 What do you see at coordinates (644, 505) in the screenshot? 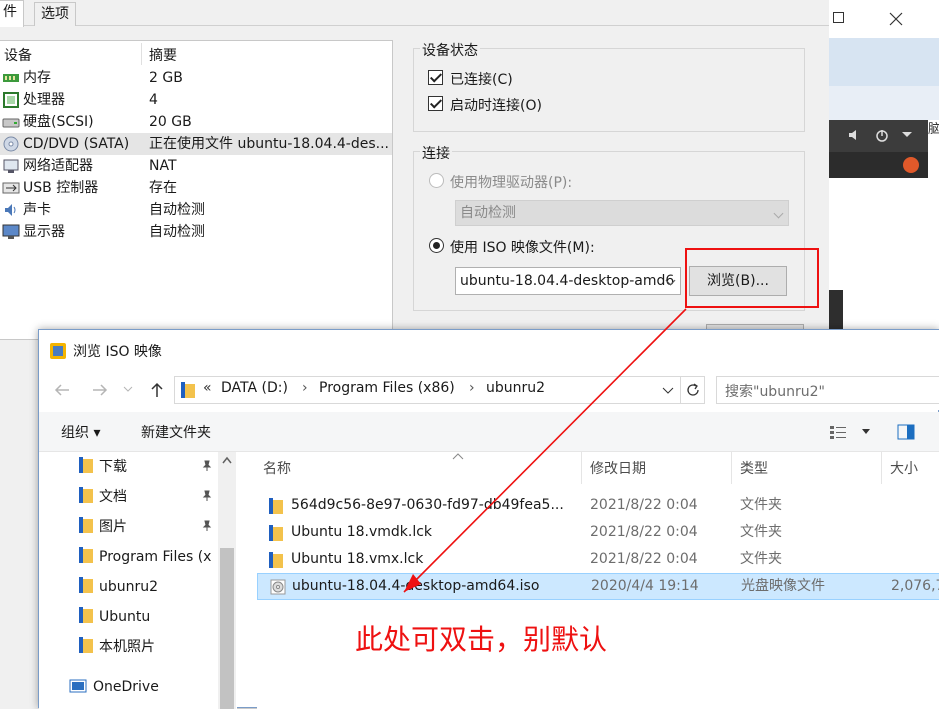
I see `file-date: 2021/8/22 0:04` at bounding box center [644, 505].